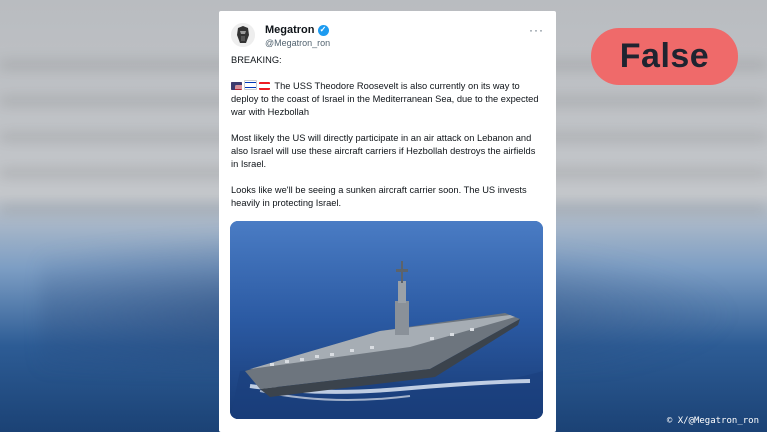 This screenshot has height=432, width=767. I want to click on more-options-icon: ···, so click(536, 30).